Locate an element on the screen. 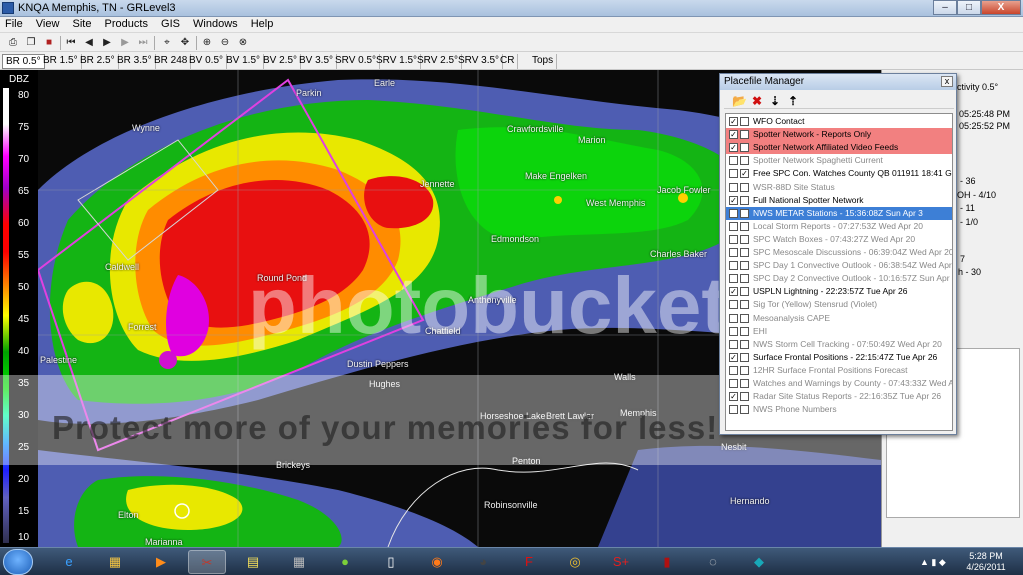 The width and height of the screenshot is (1023, 575). close-button: X is located at coordinates (1001, 7).